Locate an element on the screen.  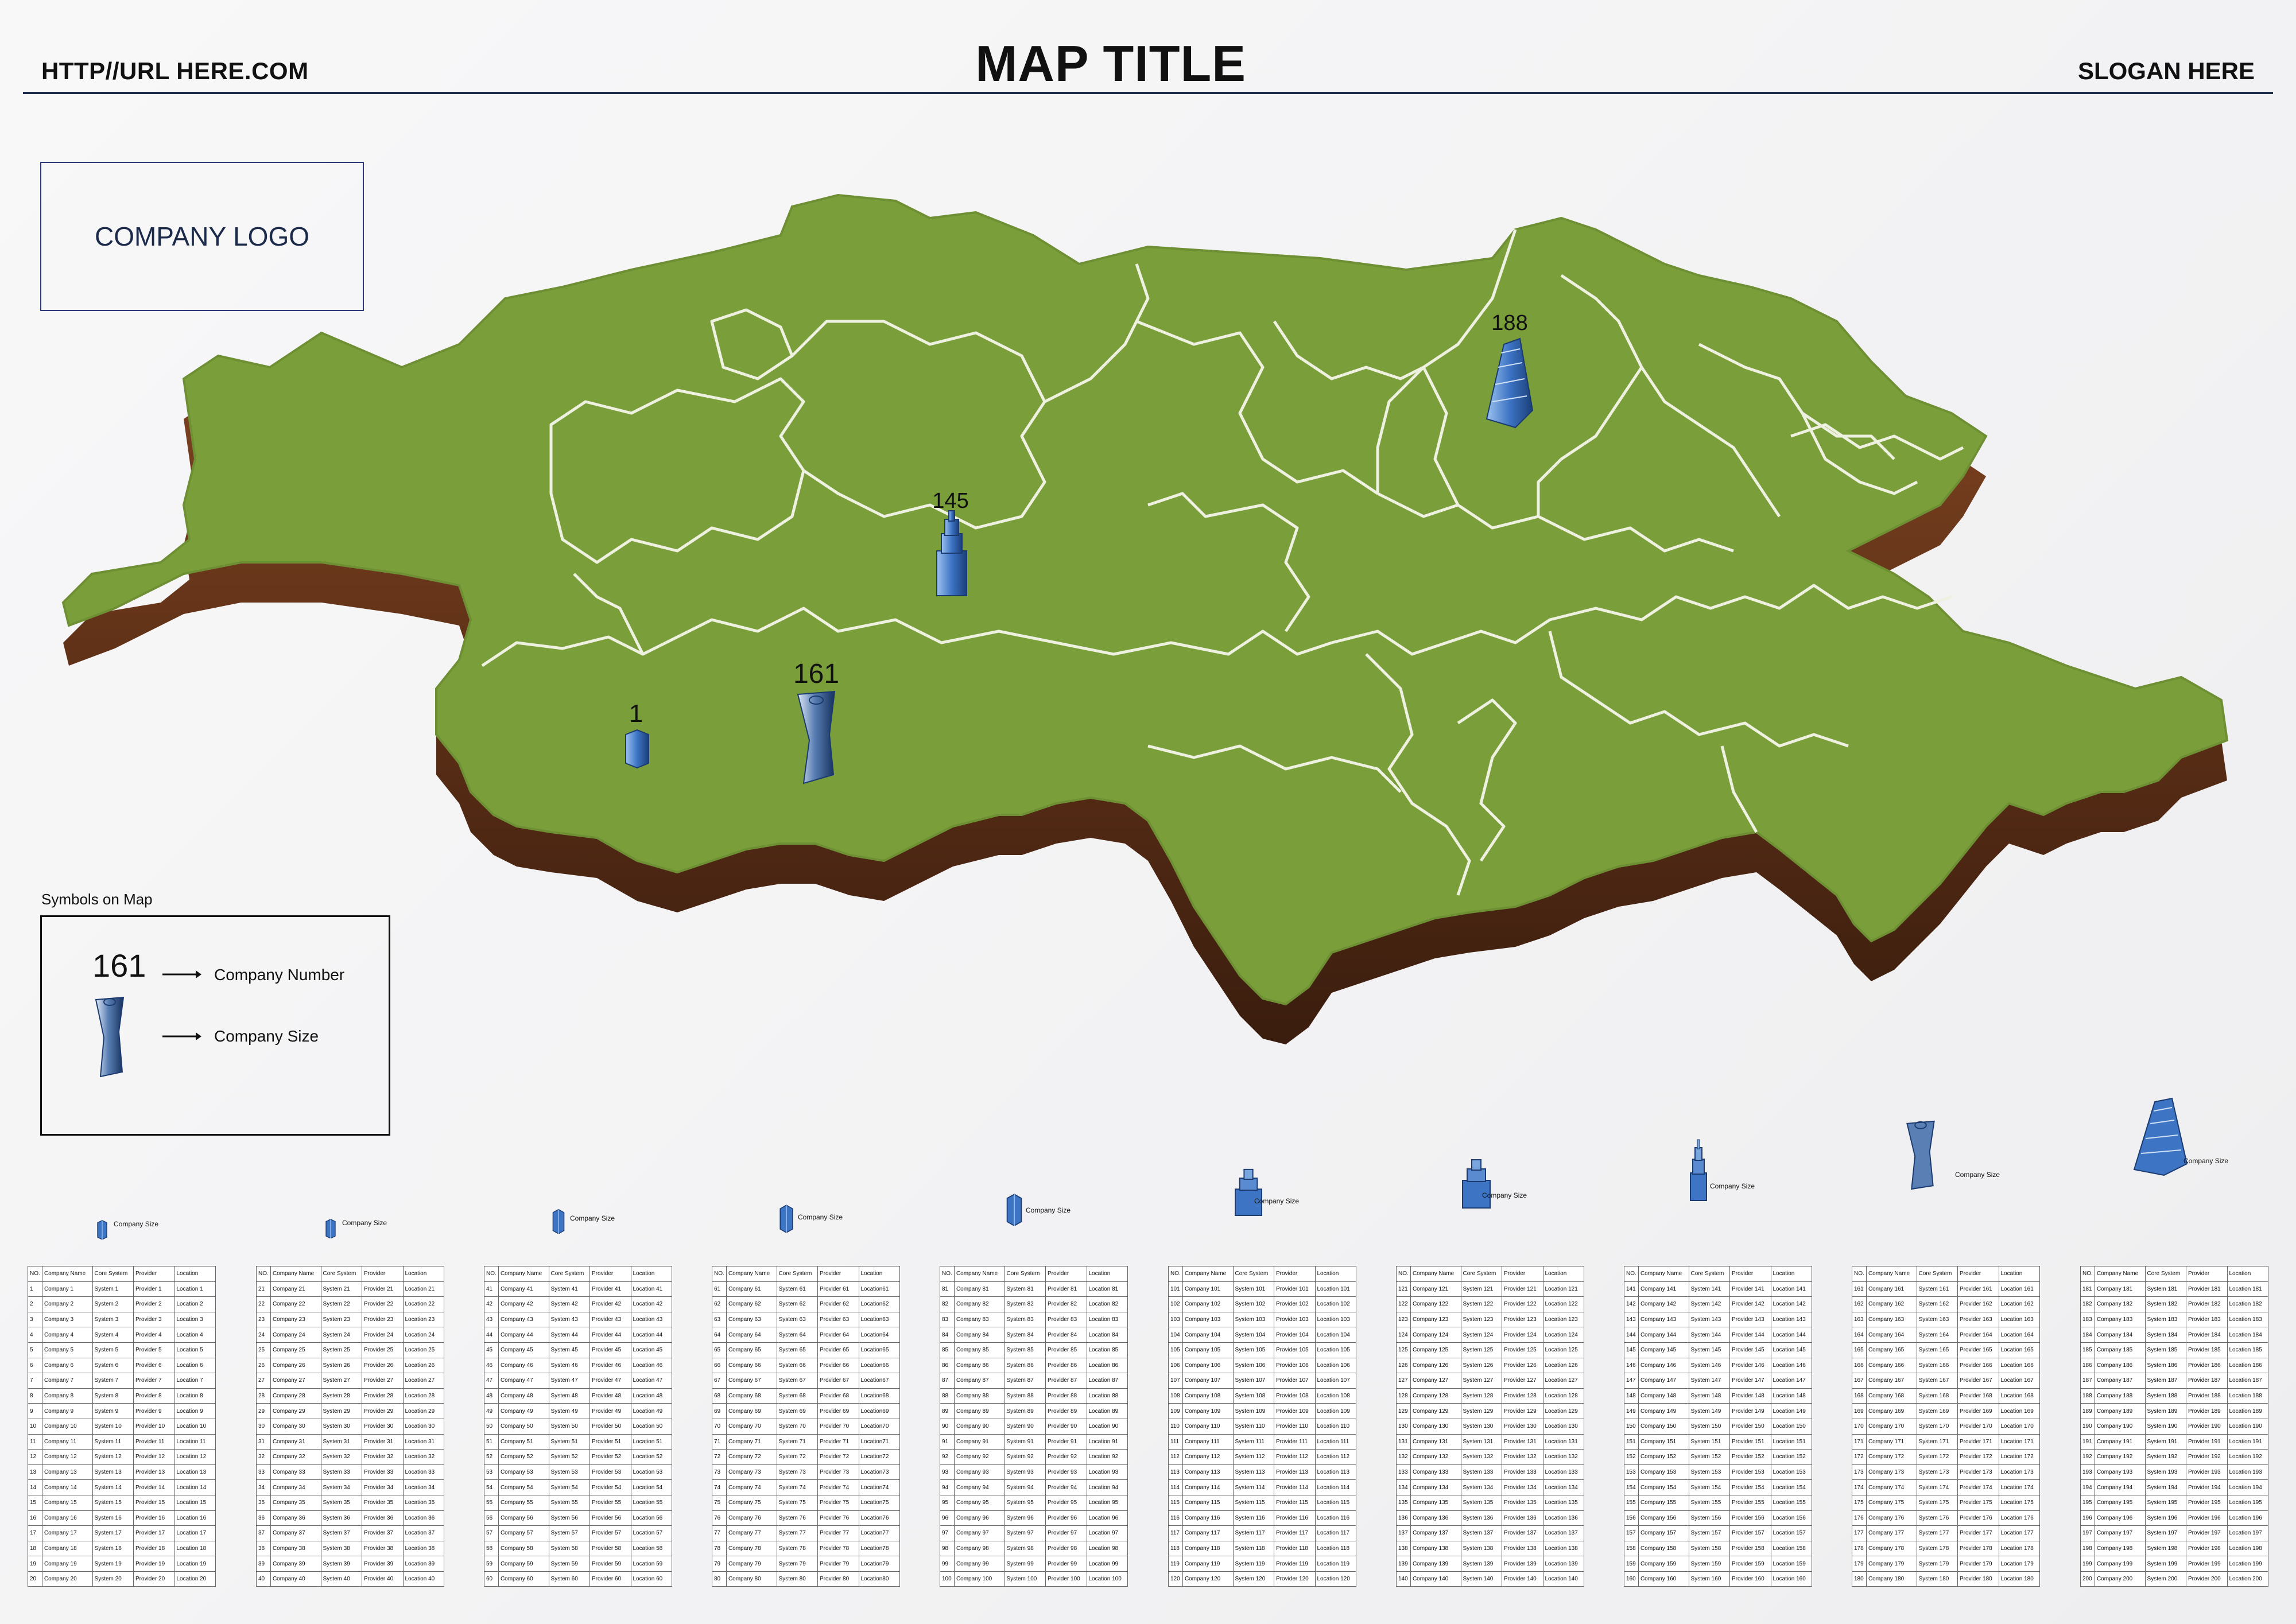
table-cell: Location 49 is located at coordinates (651, 1411).